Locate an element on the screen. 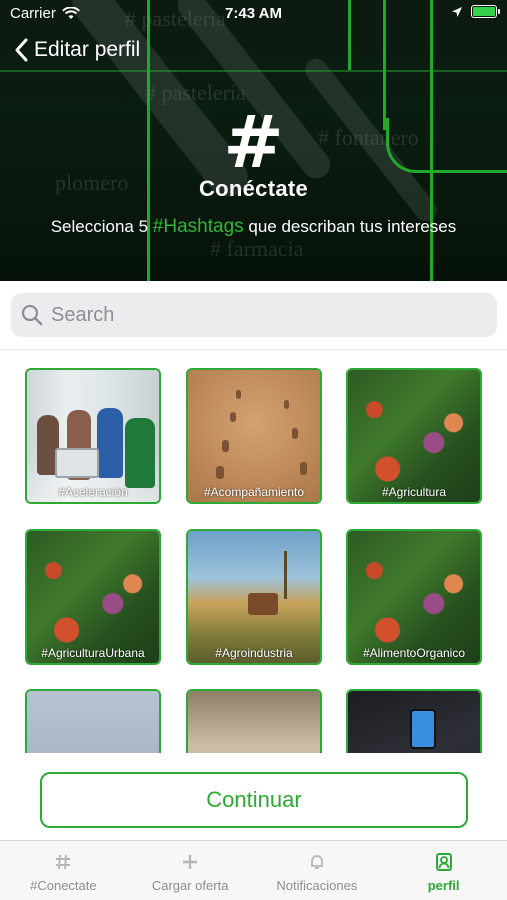 The height and width of the screenshot is (900, 507). tile-label: #Aceleración is located at coordinates (93, 492).